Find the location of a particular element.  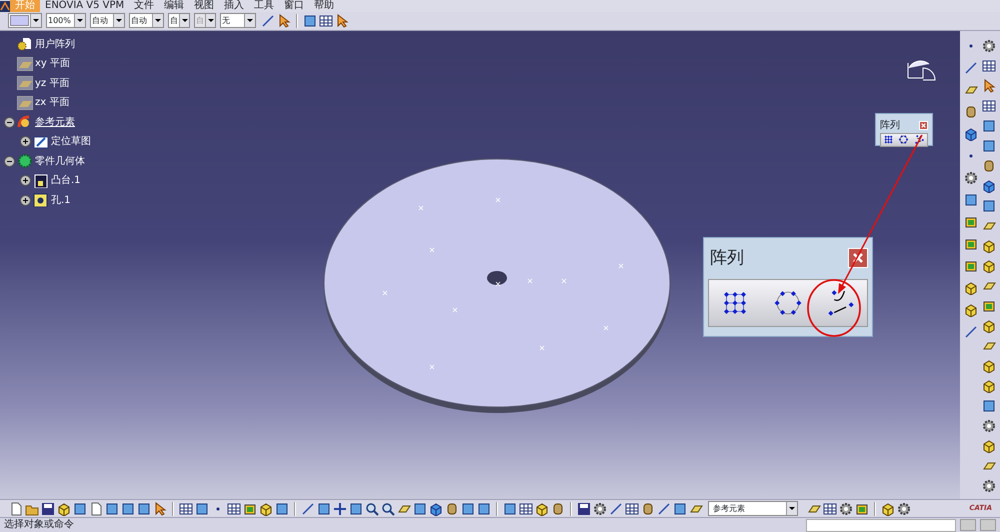

tree-item: 孔.1 is located at coordinates (61, 200).